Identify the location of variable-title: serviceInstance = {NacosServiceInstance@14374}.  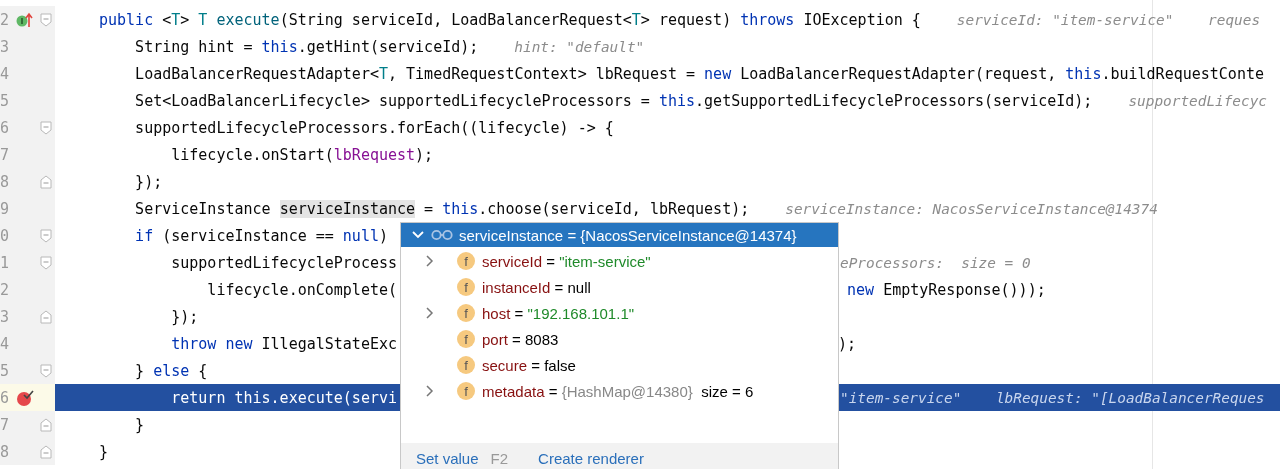
(628, 235).